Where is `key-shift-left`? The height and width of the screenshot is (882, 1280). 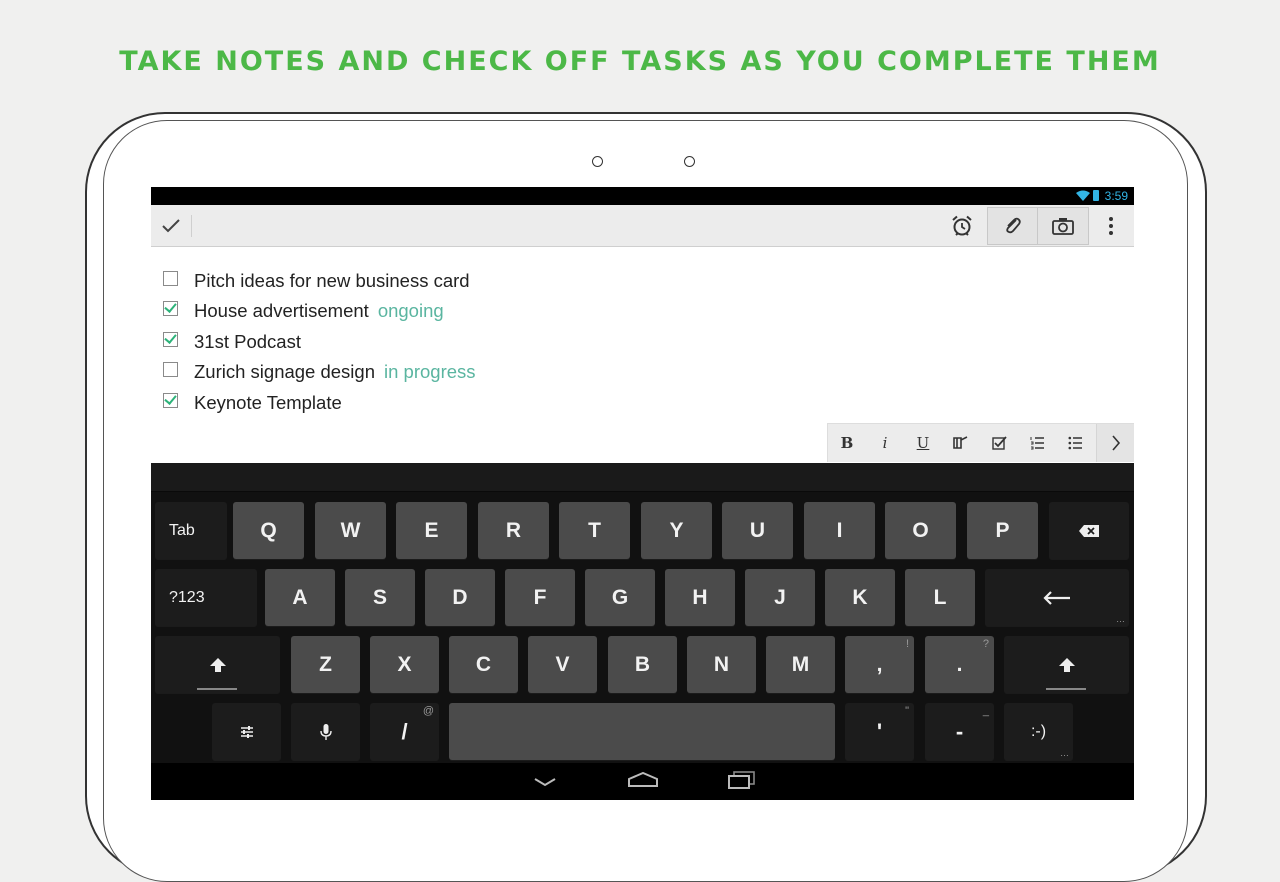
key-shift-left is located at coordinates (217, 664).